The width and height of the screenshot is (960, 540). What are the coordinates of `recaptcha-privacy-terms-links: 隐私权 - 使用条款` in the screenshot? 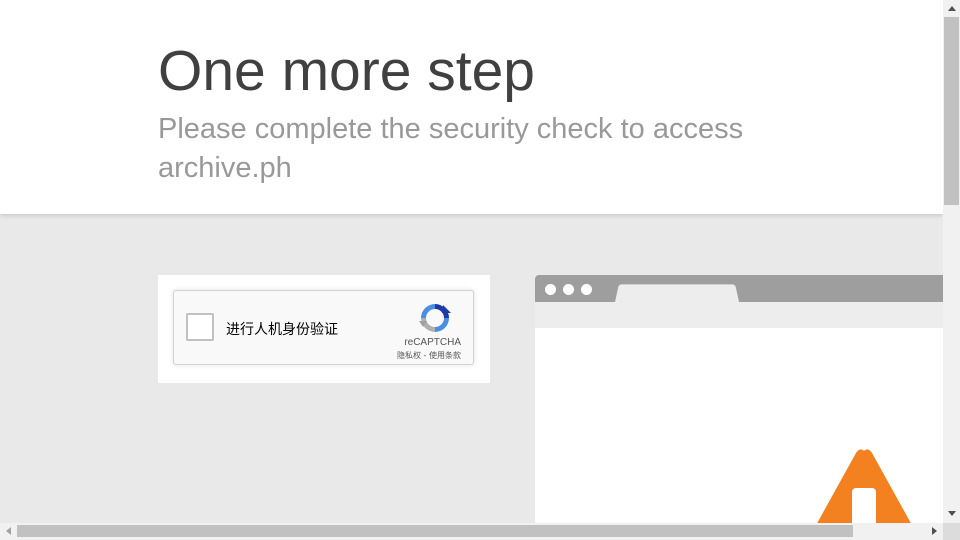 It's located at (429, 355).